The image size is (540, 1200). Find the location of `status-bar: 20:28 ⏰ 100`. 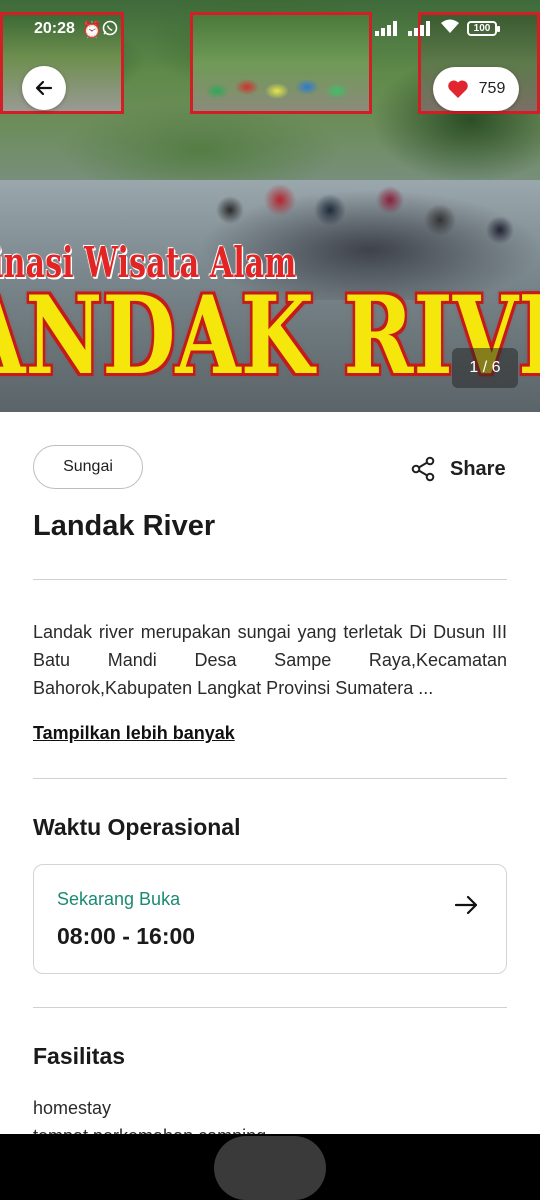

status-bar: 20:28 ⏰ 100 is located at coordinates (270, 29).